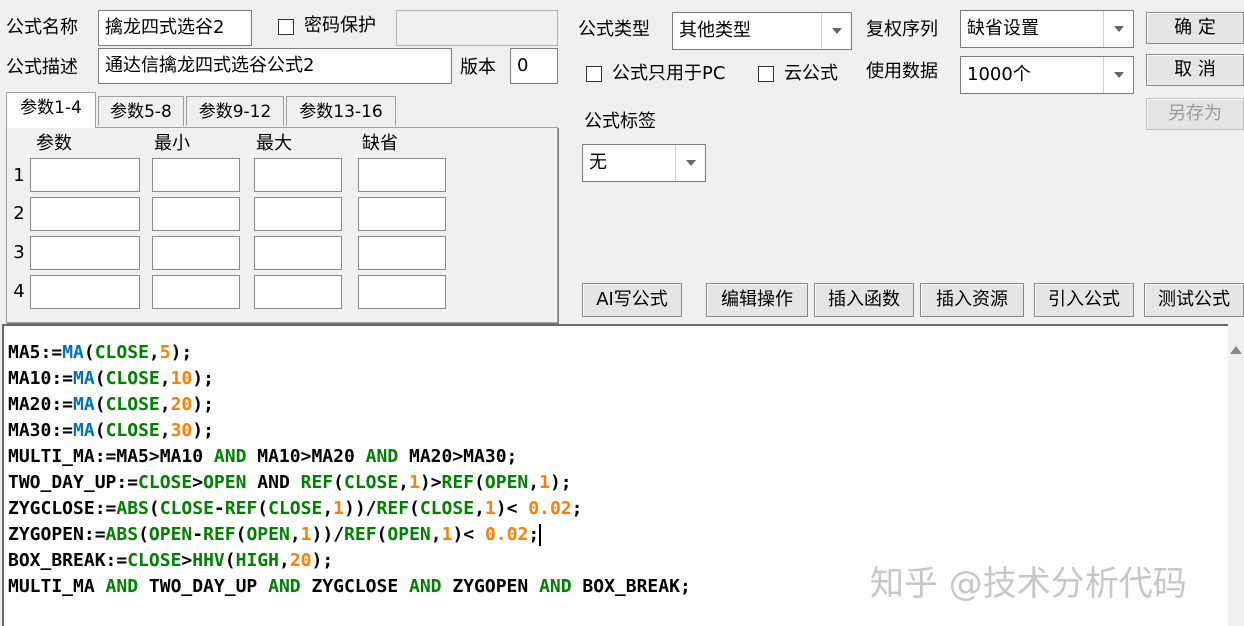  What do you see at coordinates (620, 121) in the screenshot?
I see `formula-tag-label: 公式标签` at bounding box center [620, 121].